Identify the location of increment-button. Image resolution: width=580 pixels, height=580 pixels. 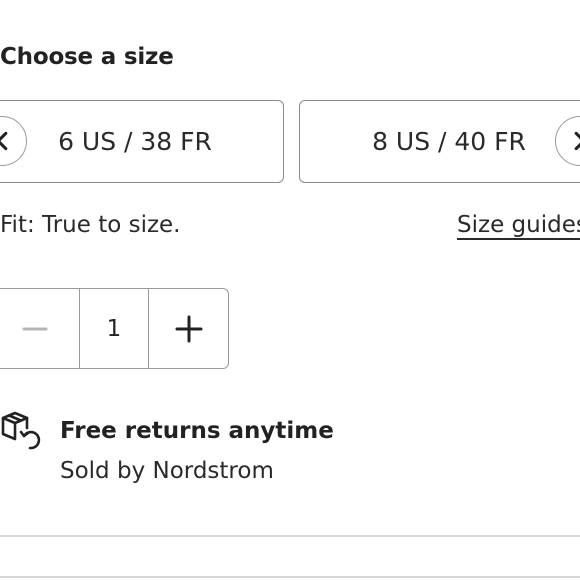
(188, 328).